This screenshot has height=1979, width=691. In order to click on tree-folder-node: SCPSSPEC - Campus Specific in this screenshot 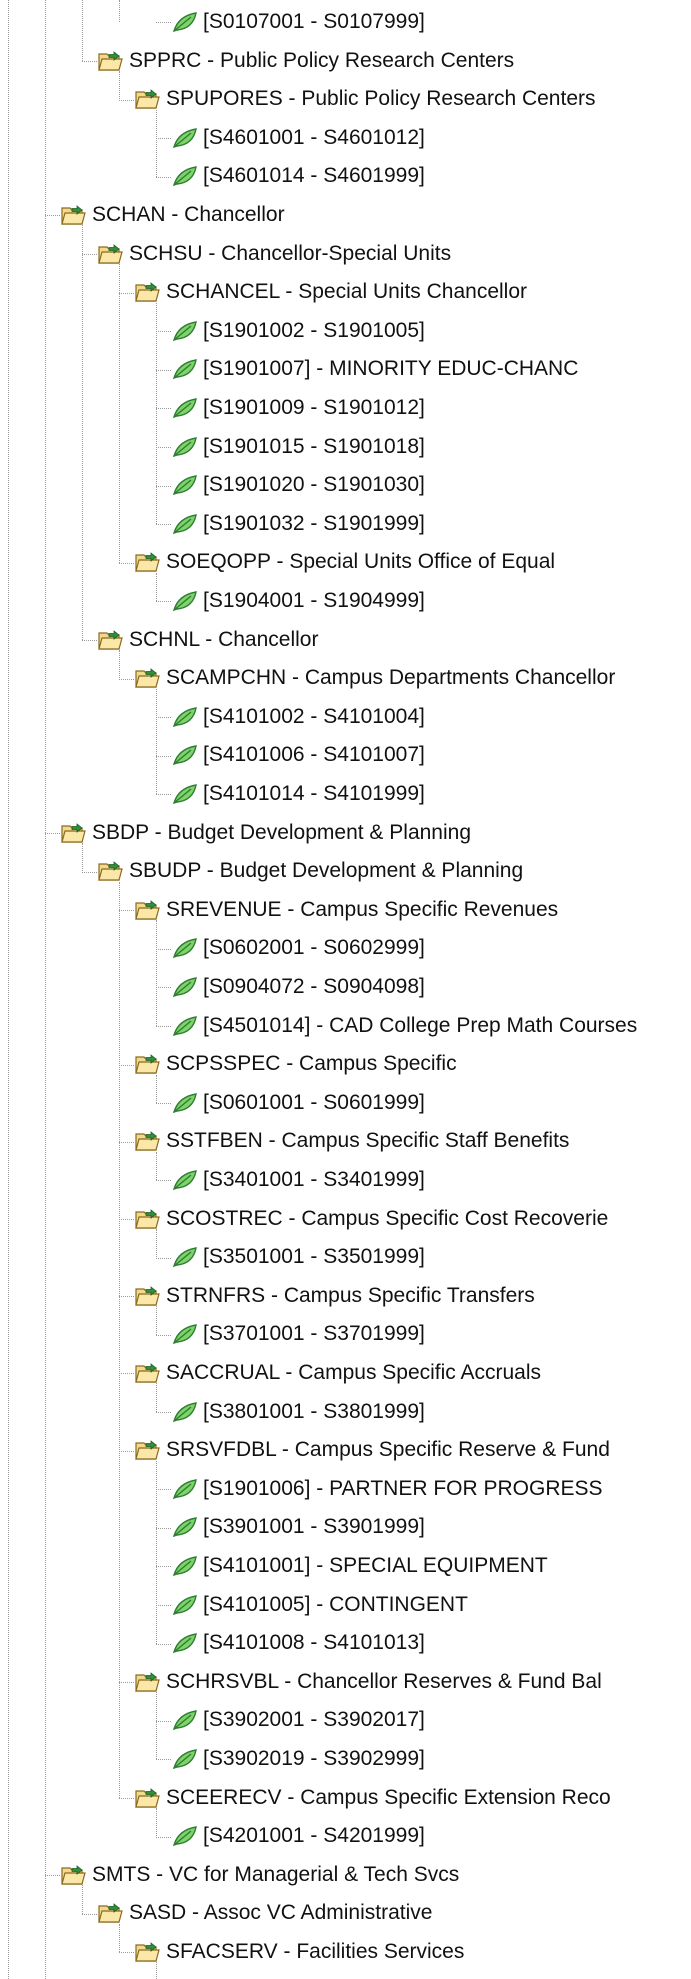, I will do `click(295, 1064)`.